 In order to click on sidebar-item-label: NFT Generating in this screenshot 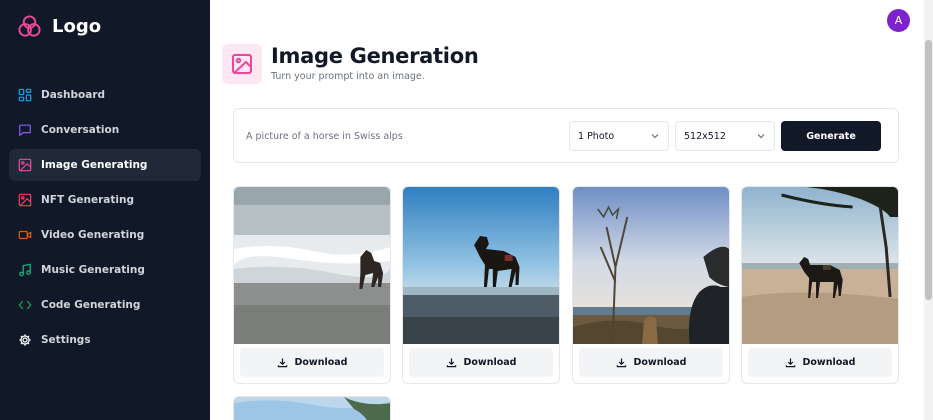, I will do `click(87, 200)`.